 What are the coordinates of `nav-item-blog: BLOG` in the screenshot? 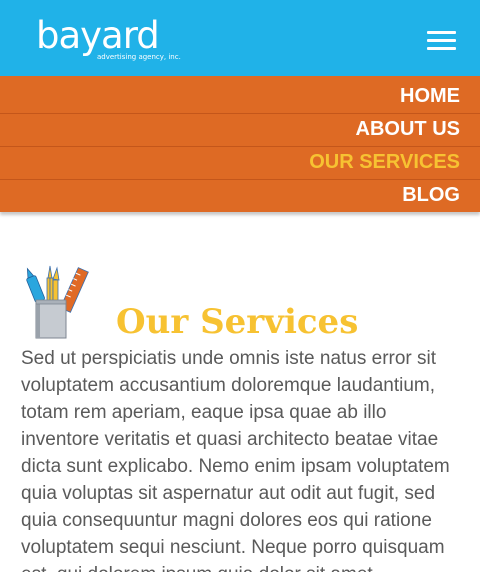 It's located at (240, 195).